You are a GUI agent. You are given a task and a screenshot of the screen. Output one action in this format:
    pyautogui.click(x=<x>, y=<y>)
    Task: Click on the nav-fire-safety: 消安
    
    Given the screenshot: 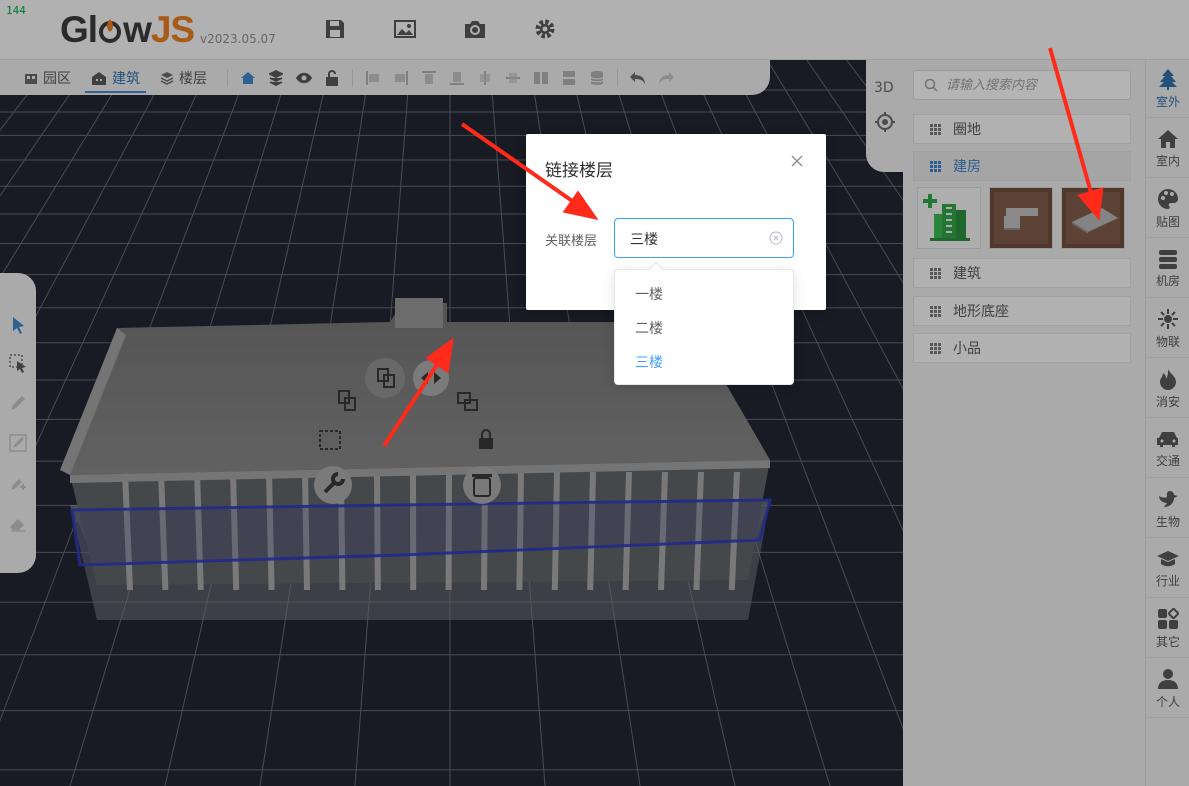 What is the action you would take?
    pyautogui.click(x=1167, y=389)
    